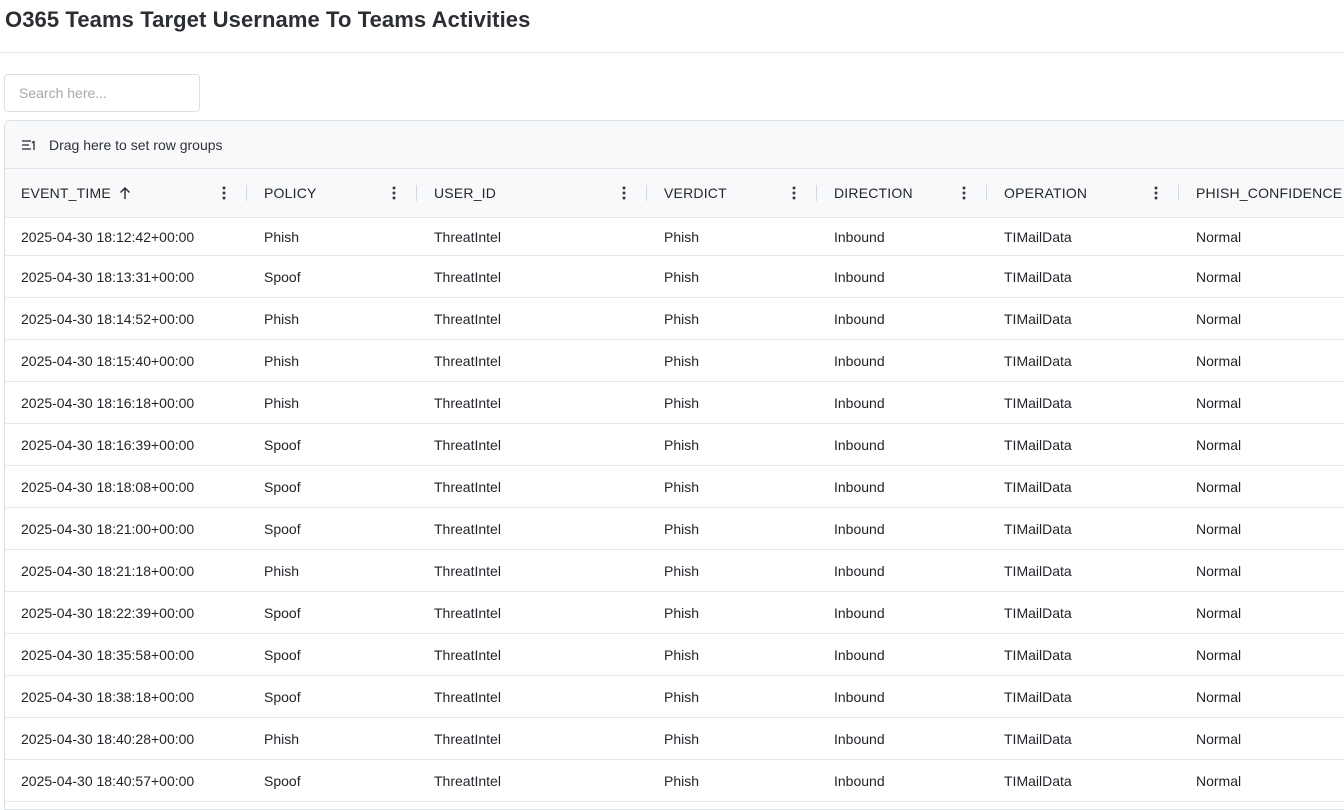  What do you see at coordinates (107, 570) in the screenshot?
I see `cell-event-time: 2025-04-30 18:21:18+00:00` at bounding box center [107, 570].